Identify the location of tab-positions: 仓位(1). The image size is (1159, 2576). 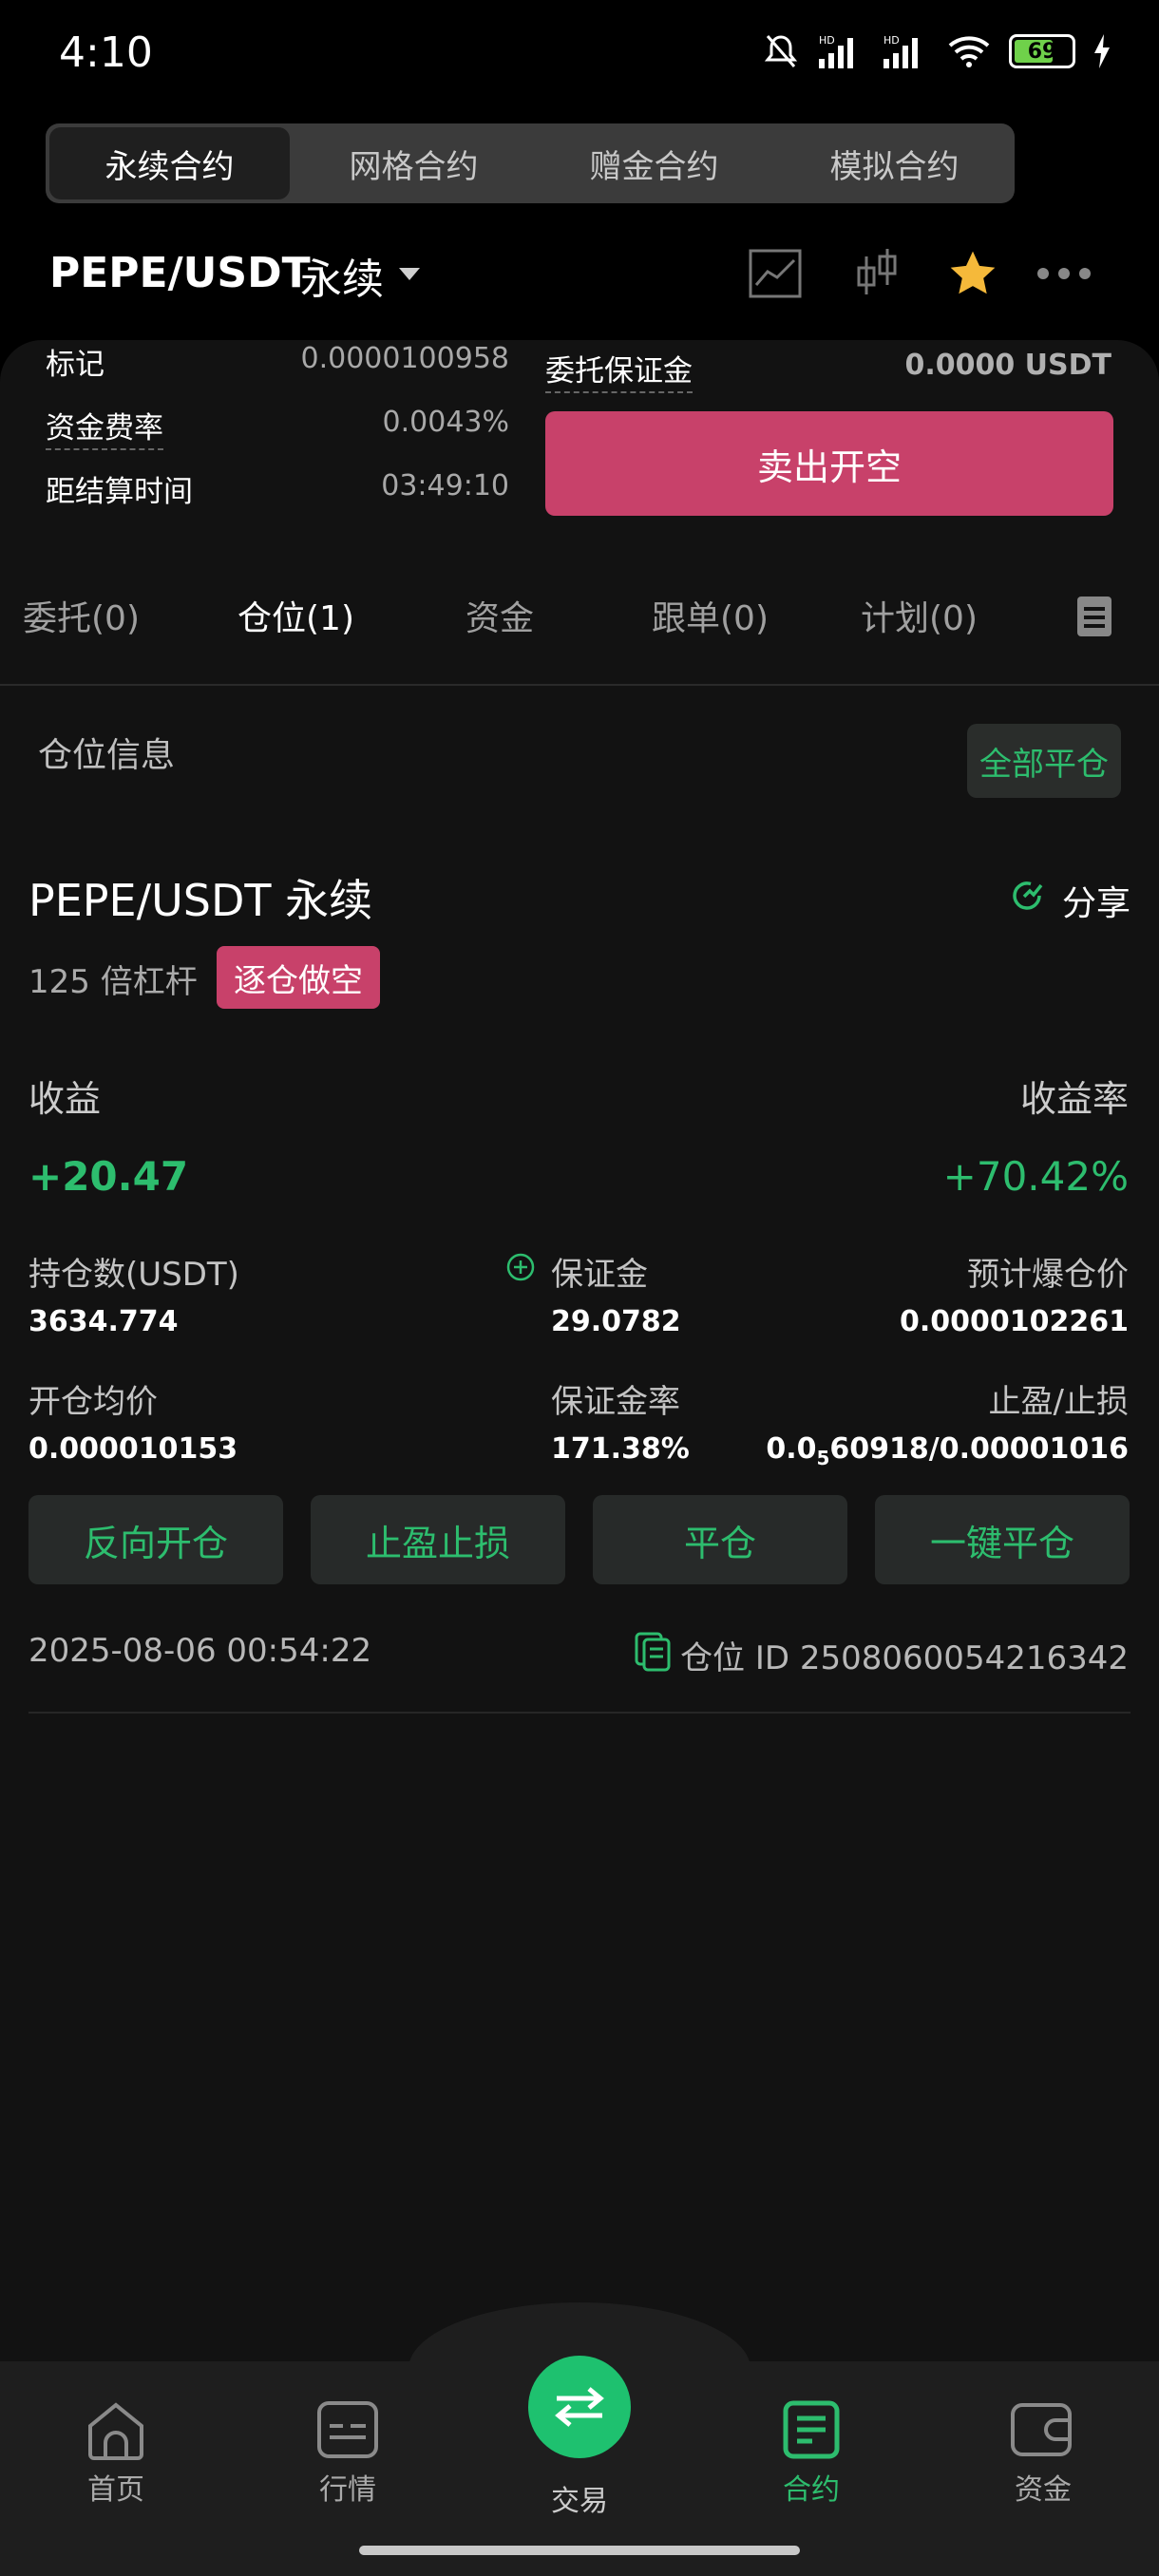
(296, 615).